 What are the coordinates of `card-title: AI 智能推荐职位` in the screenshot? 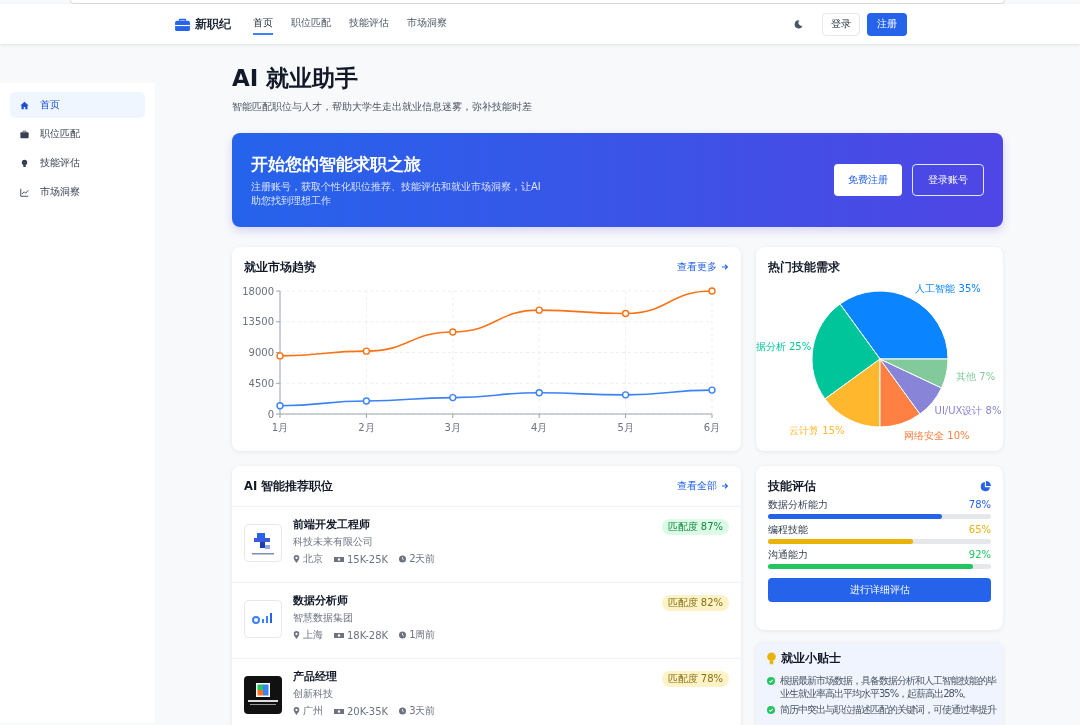 It's located at (289, 486).